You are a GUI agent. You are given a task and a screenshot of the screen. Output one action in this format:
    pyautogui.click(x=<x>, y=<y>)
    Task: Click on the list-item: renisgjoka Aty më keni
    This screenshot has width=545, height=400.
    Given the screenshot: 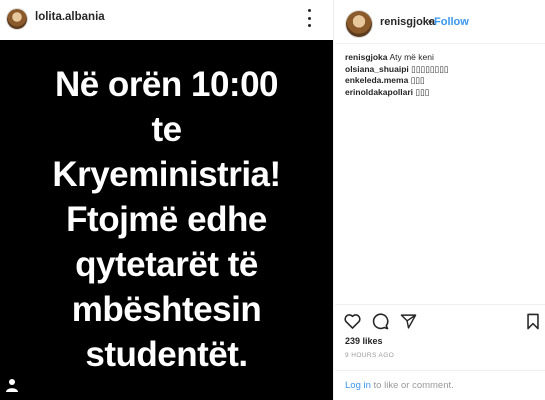 What is the action you would take?
    pyautogui.click(x=442, y=58)
    